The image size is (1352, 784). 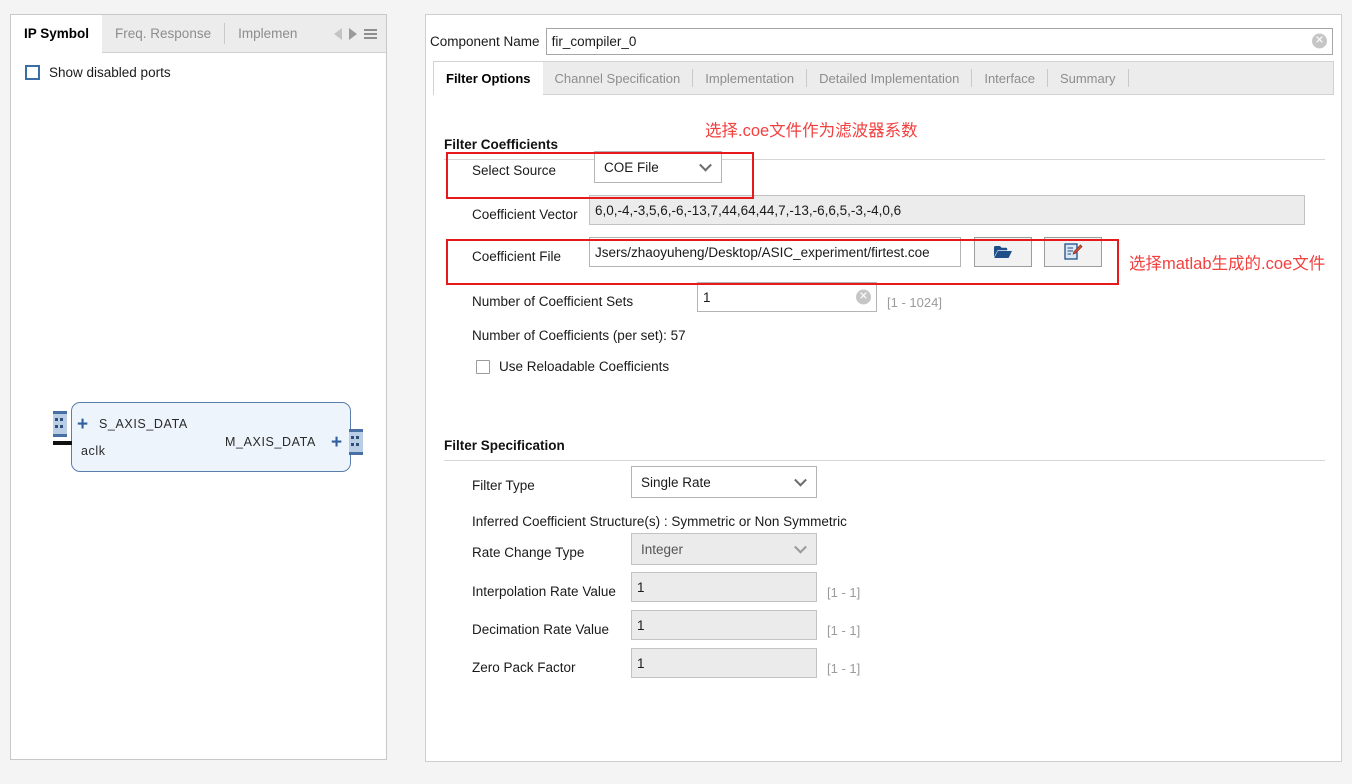 What do you see at coordinates (143, 424) in the screenshot?
I see `slave-port-label: S_AXIS_DATA` at bounding box center [143, 424].